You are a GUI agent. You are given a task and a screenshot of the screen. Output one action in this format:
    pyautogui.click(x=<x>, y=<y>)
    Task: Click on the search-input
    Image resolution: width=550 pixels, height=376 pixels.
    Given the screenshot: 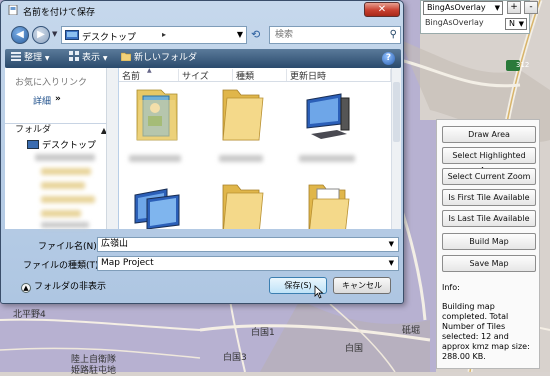 What is the action you would take?
    pyautogui.click(x=329, y=35)
    